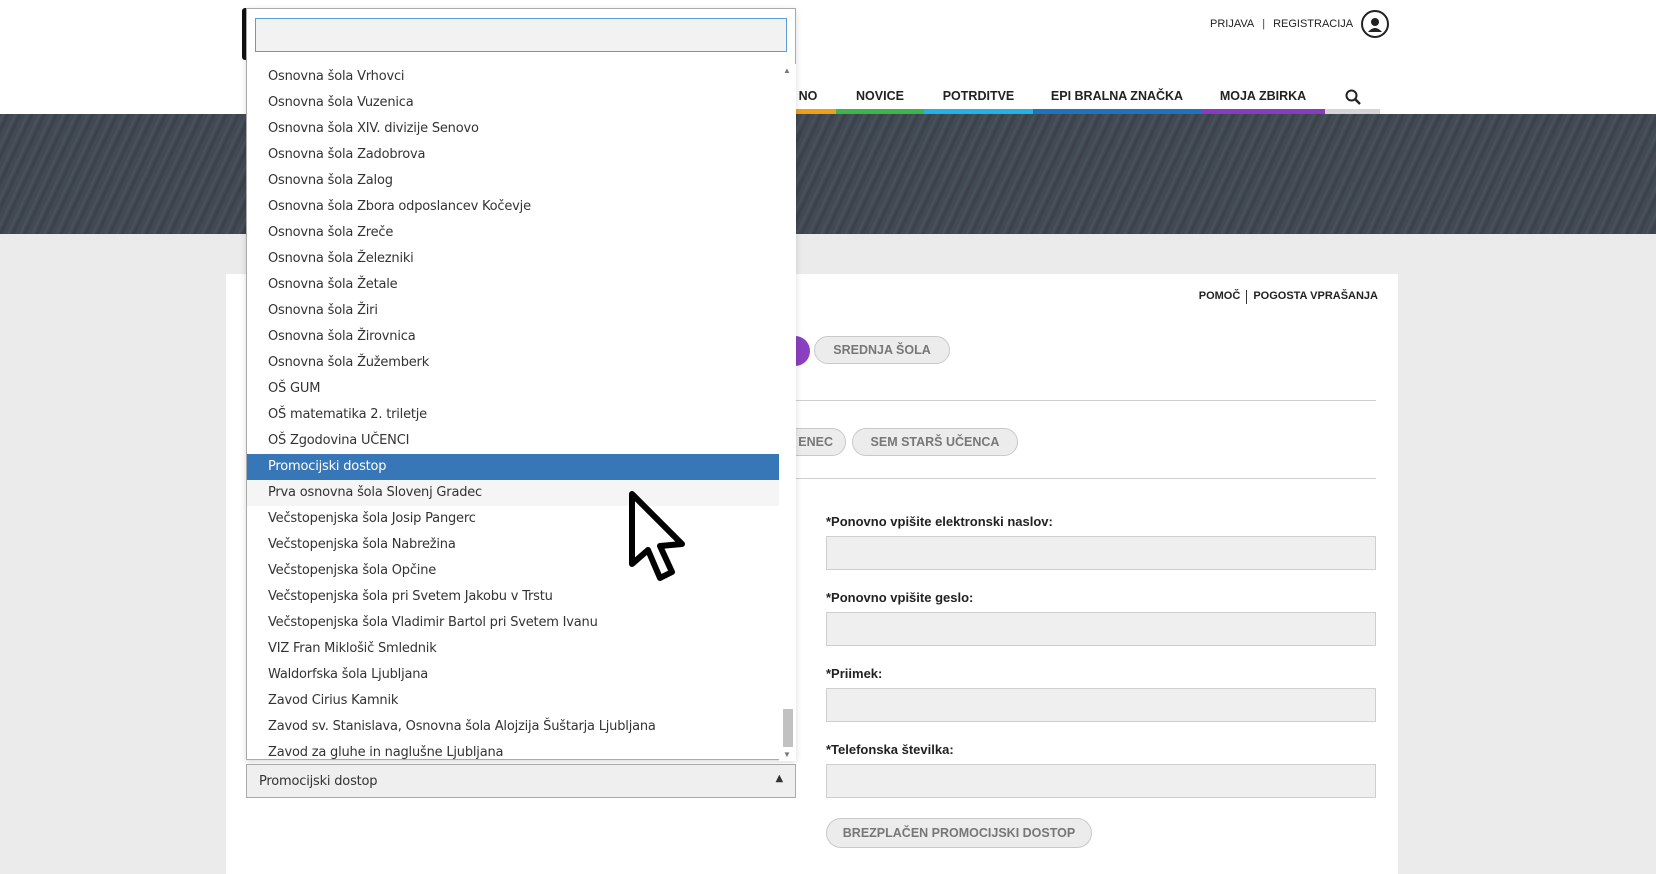 The width and height of the screenshot is (1656, 874). What do you see at coordinates (513, 701) in the screenshot?
I see `school-option: Zavod Cirius Kamnik` at bounding box center [513, 701].